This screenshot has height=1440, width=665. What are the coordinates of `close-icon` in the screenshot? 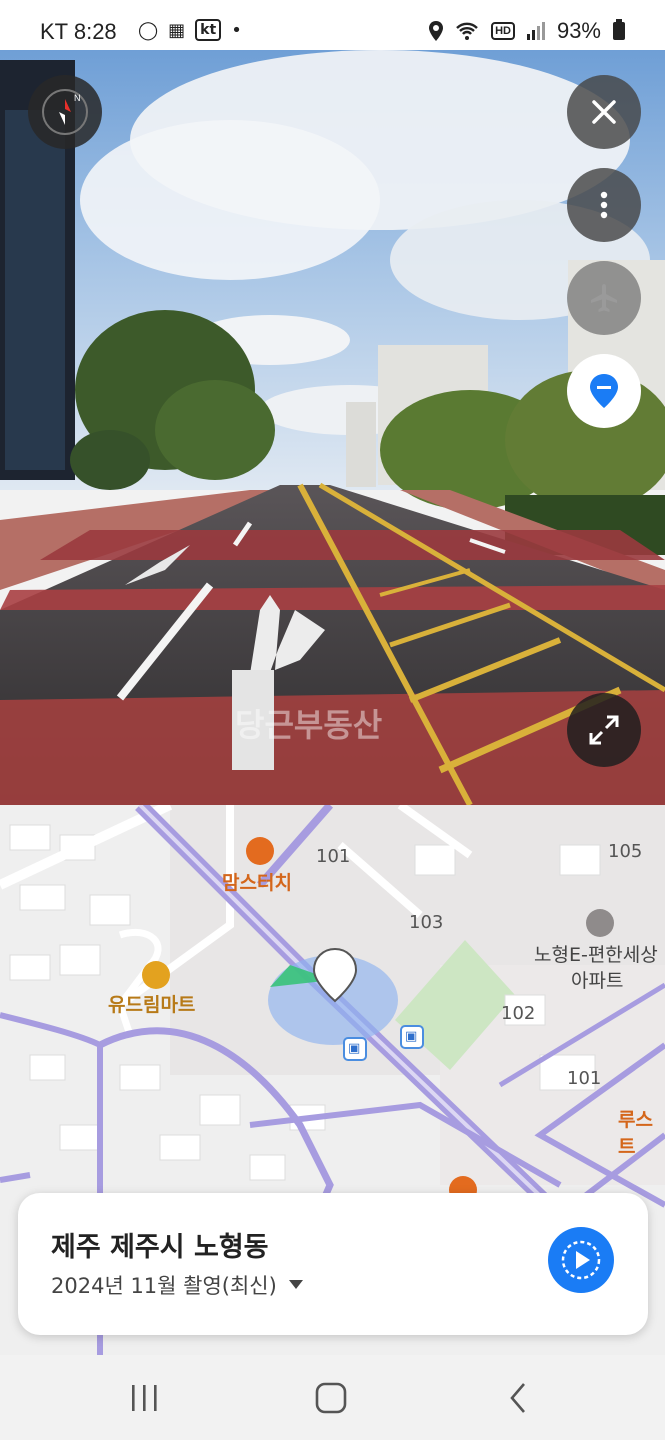 It's located at (604, 112).